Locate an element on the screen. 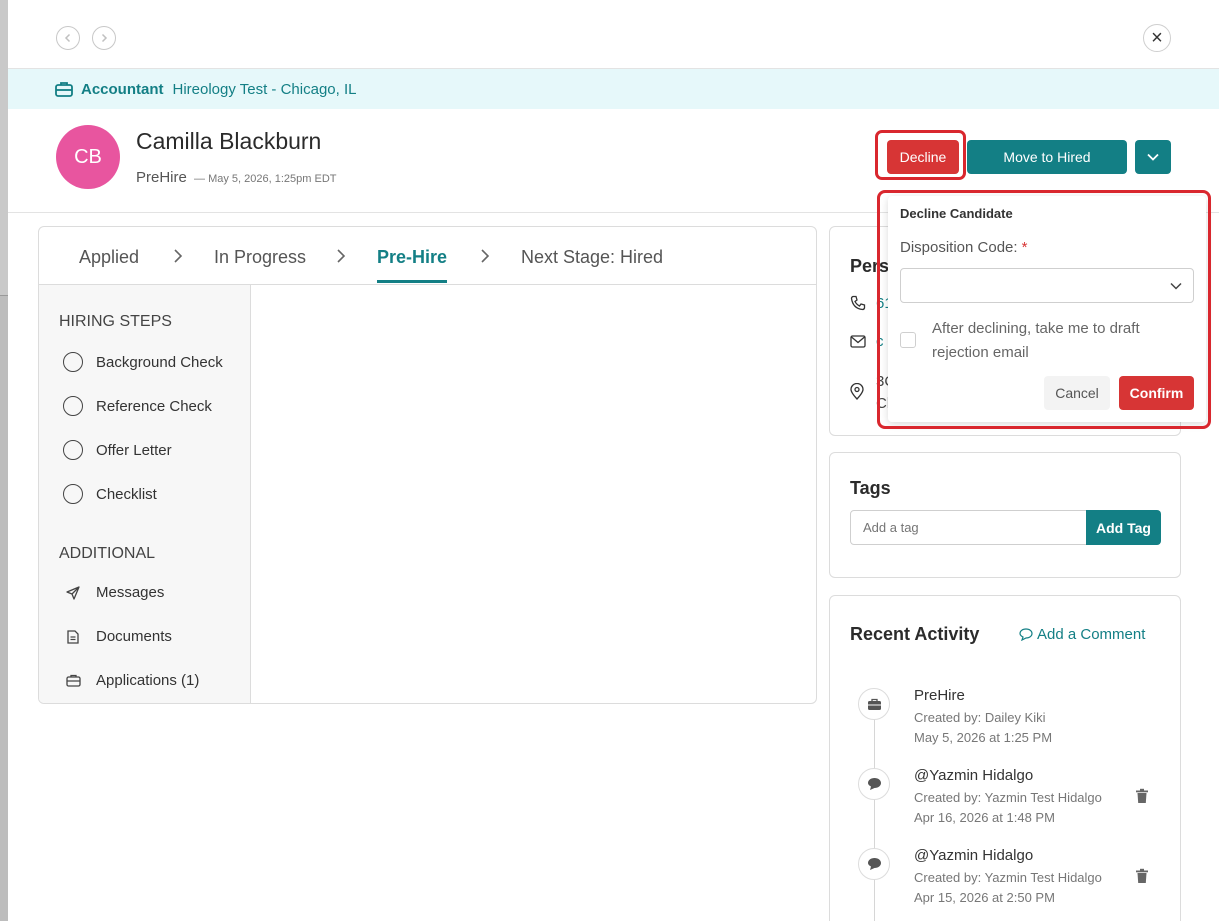 The image size is (1219, 921). tab-applied: Applied is located at coordinates (109, 257).